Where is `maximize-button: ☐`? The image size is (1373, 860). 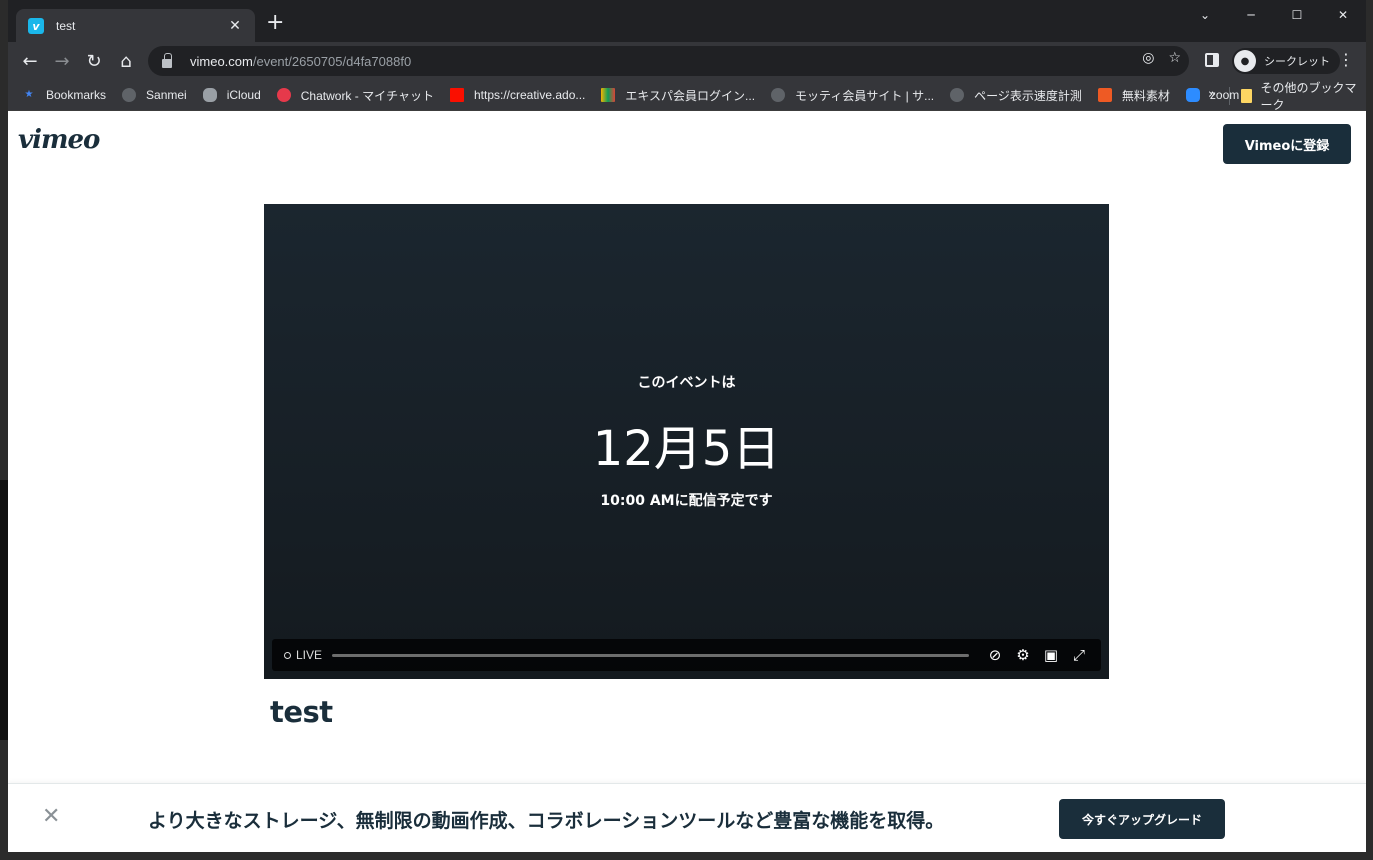 maximize-button: ☐ is located at coordinates (1297, 15).